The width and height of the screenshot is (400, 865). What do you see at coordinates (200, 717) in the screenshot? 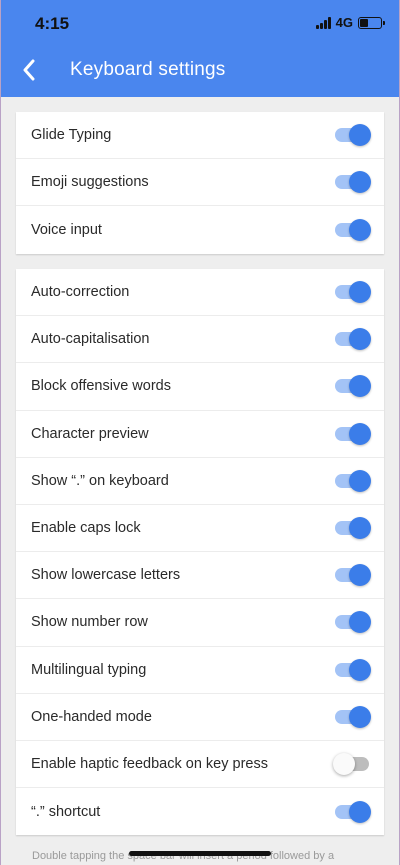
I see `setting-row: One-handed mode` at bounding box center [200, 717].